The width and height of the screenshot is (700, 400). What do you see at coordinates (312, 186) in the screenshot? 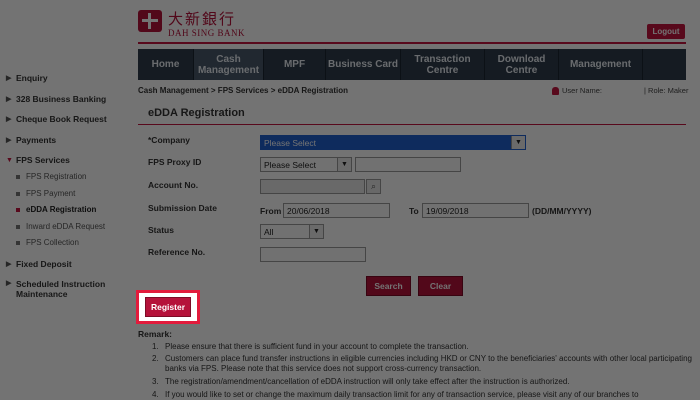
I see `account-input` at bounding box center [312, 186].